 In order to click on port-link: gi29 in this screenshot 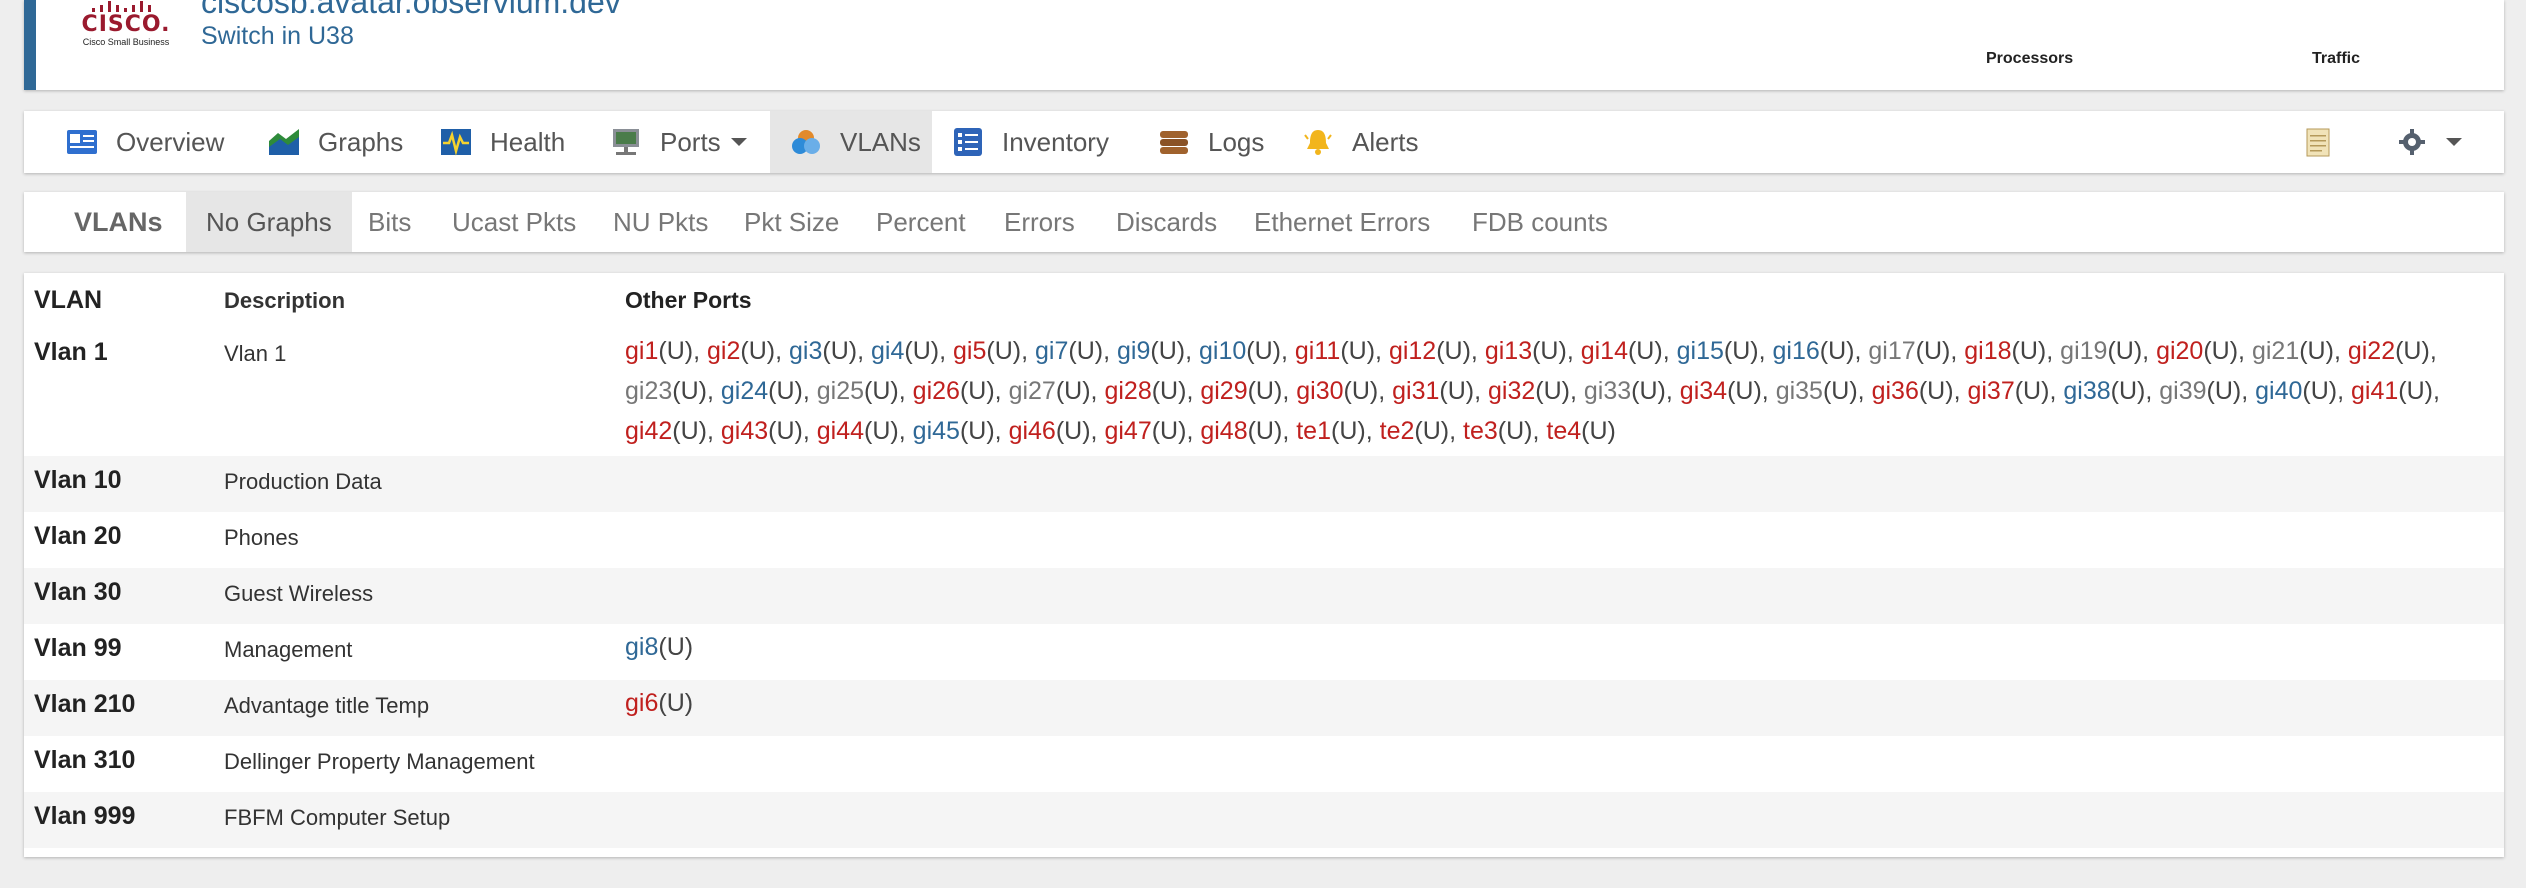, I will do `click(1223, 391)`.